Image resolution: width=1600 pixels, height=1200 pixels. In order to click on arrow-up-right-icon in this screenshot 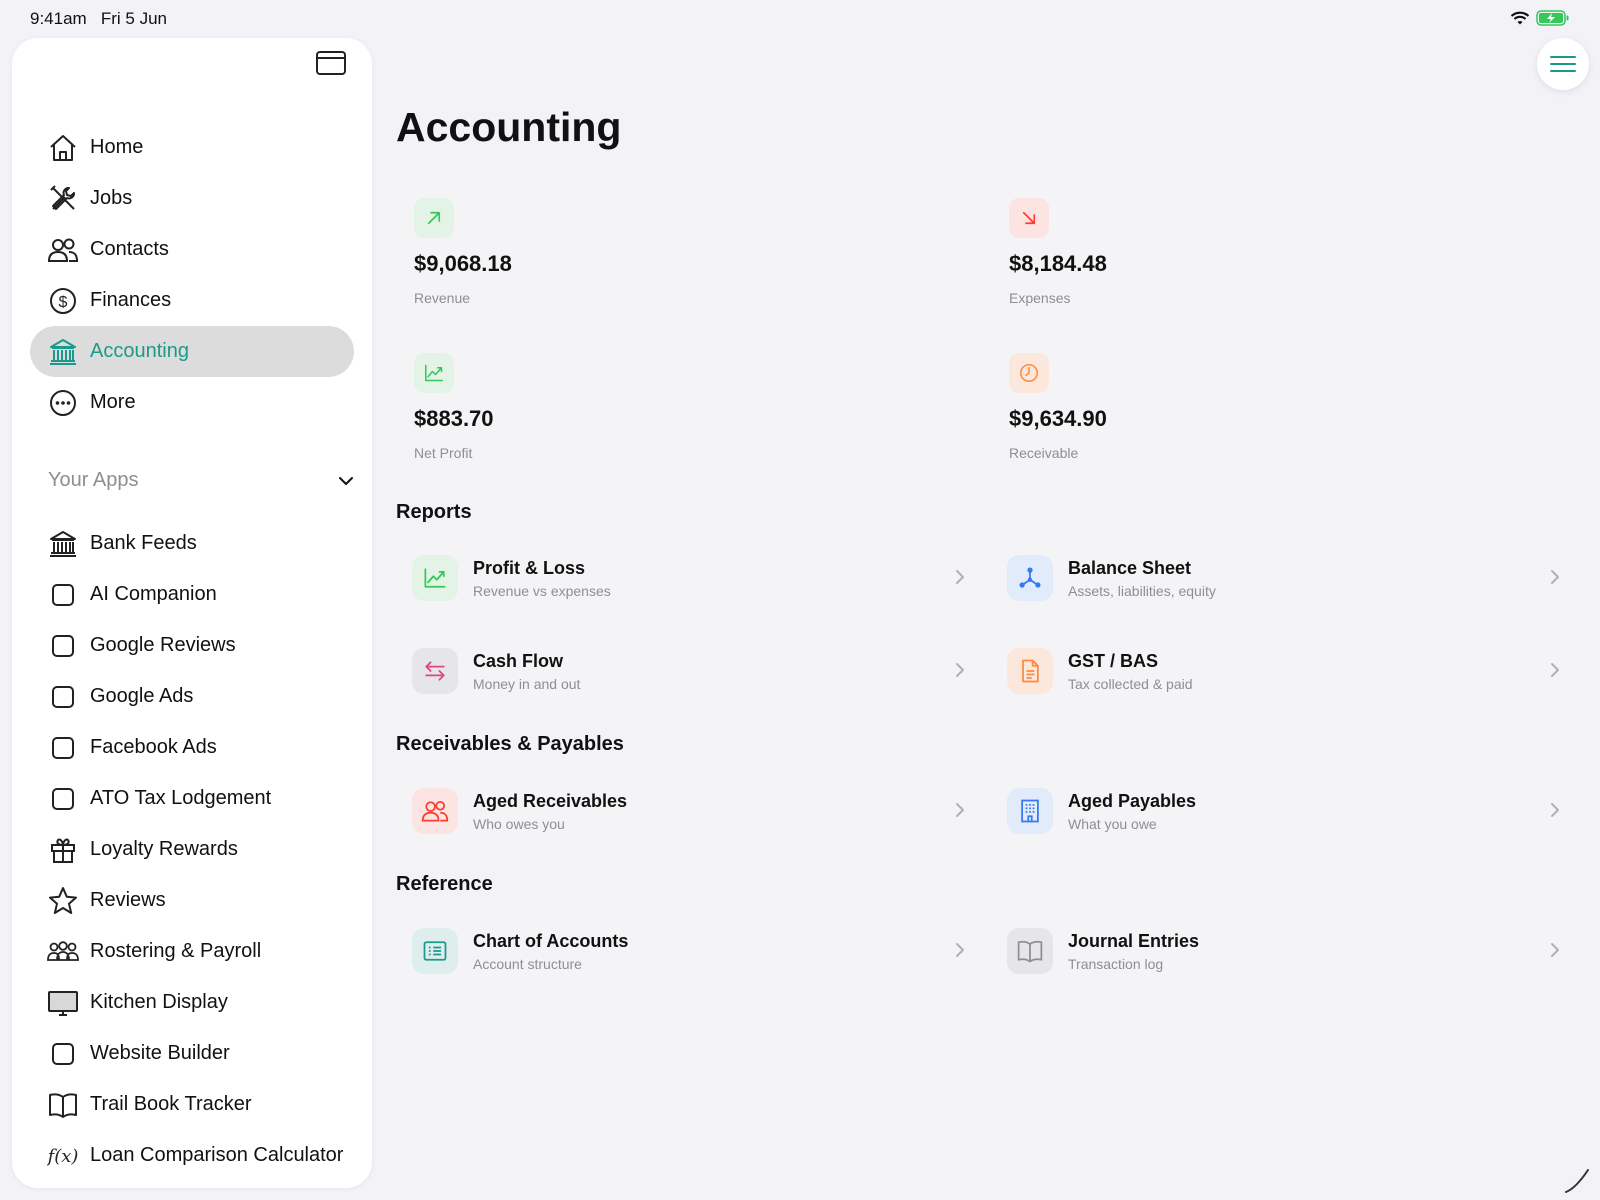, I will do `click(434, 218)`.